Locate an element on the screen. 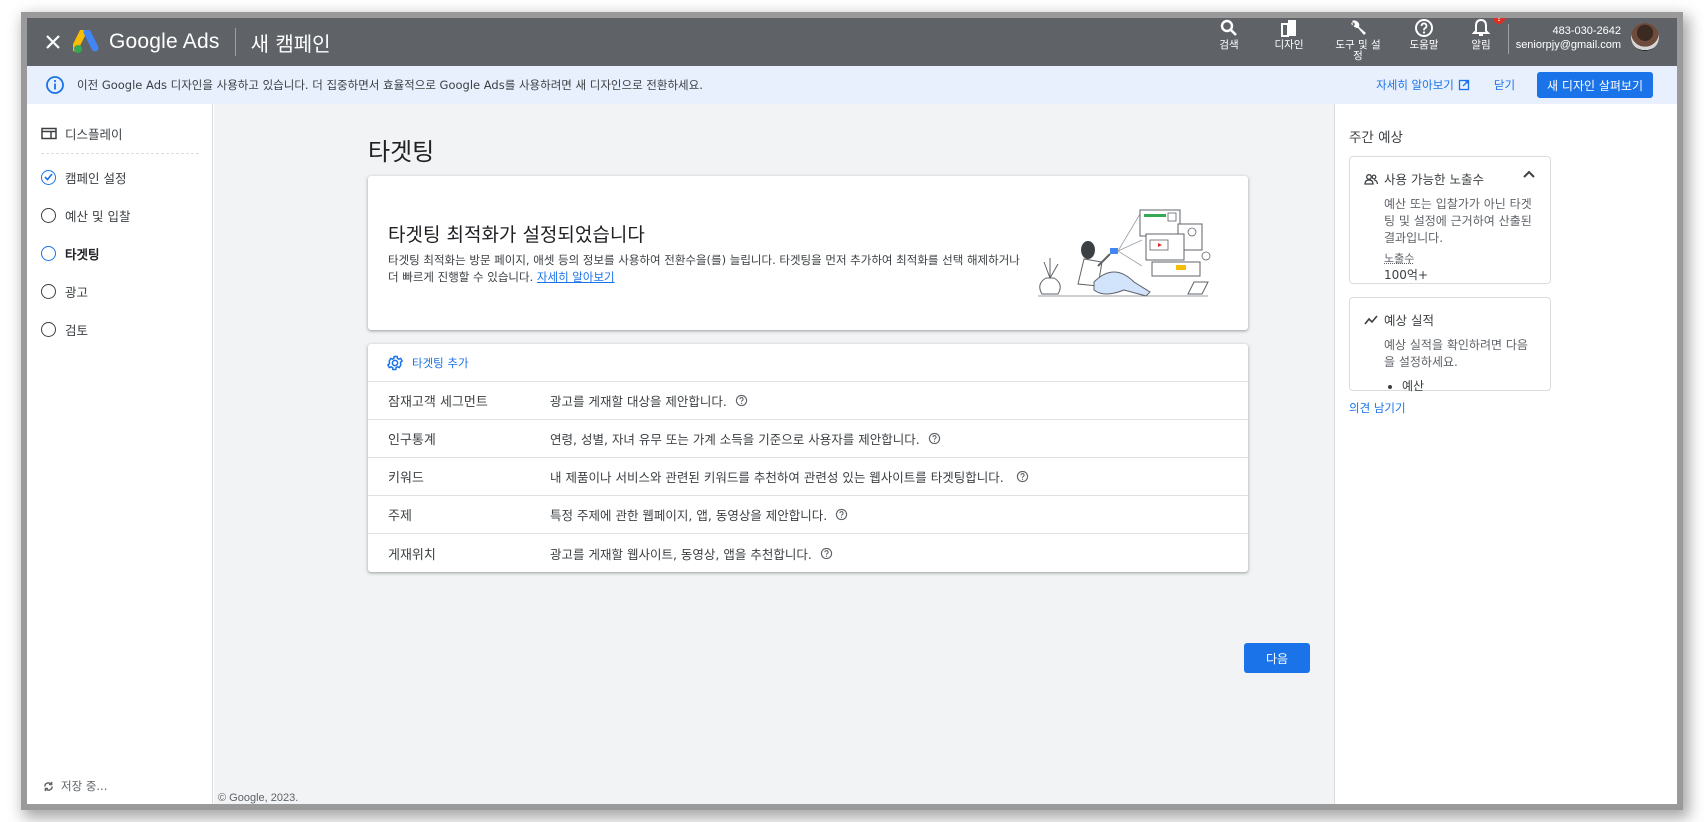 This screenshot has width=1704, height=822. wrench-icon is located at coordinates (1358, 27).